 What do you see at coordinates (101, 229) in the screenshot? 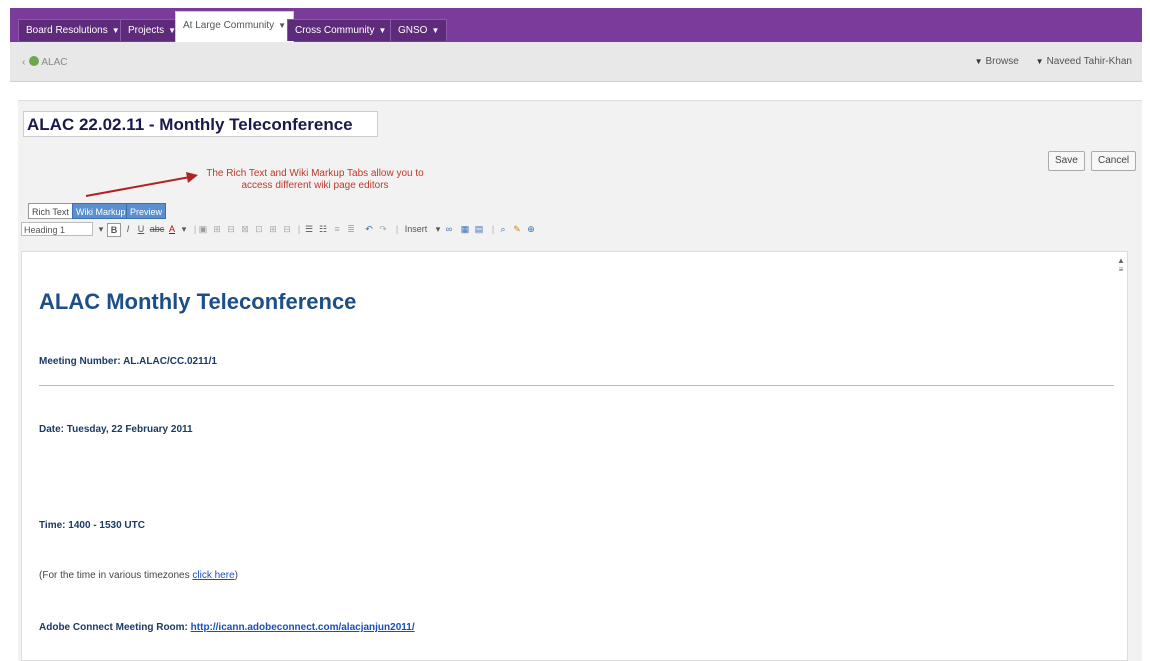
I see `chevron-down-icon: ▾` at bounding box center [101, 229].